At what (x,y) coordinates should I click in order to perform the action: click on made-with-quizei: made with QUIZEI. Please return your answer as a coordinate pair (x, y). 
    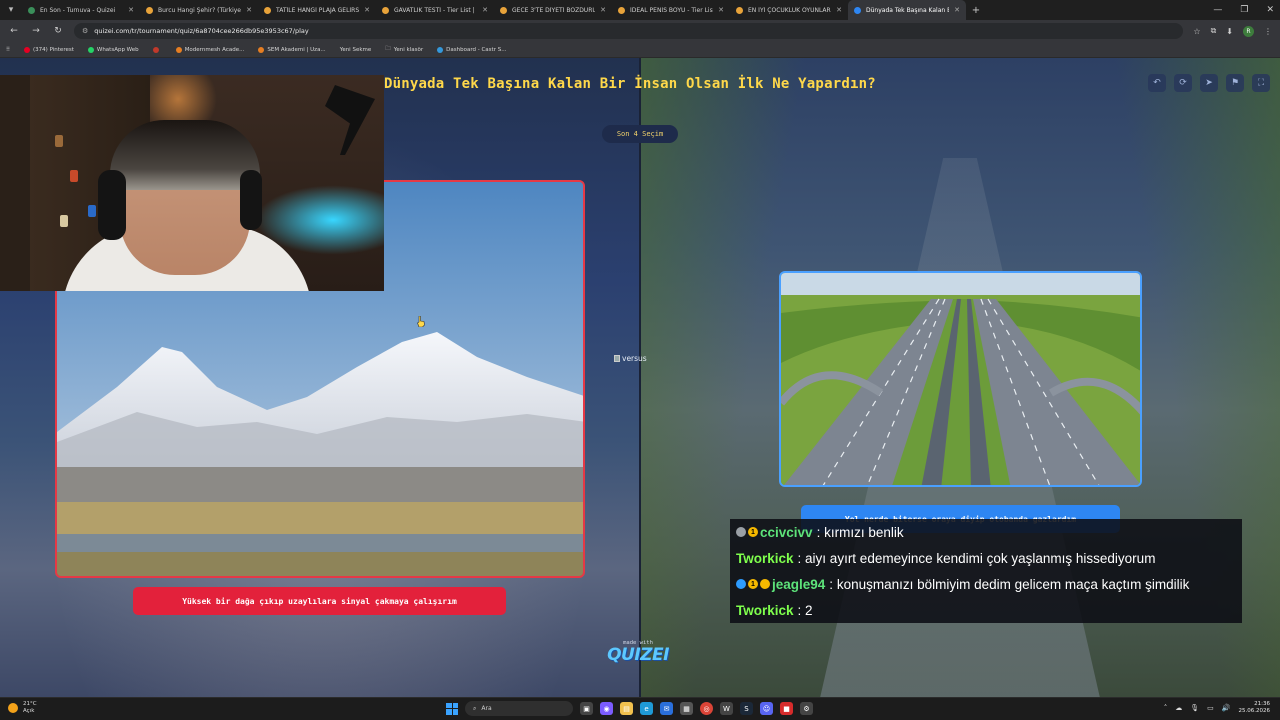
    Looking at the image, I should click on (638, 652).